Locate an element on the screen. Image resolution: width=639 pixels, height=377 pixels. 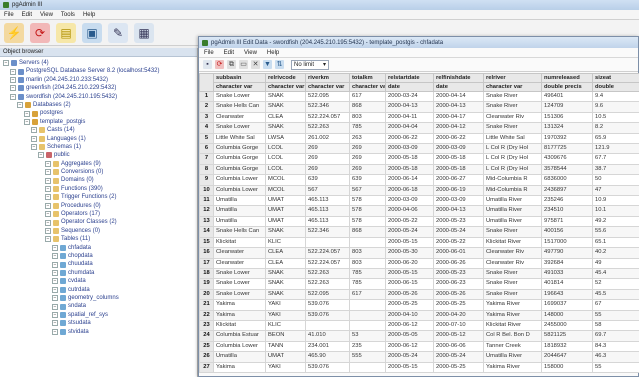
table-cell: Klickitat River is located at coordinates (512, 242).